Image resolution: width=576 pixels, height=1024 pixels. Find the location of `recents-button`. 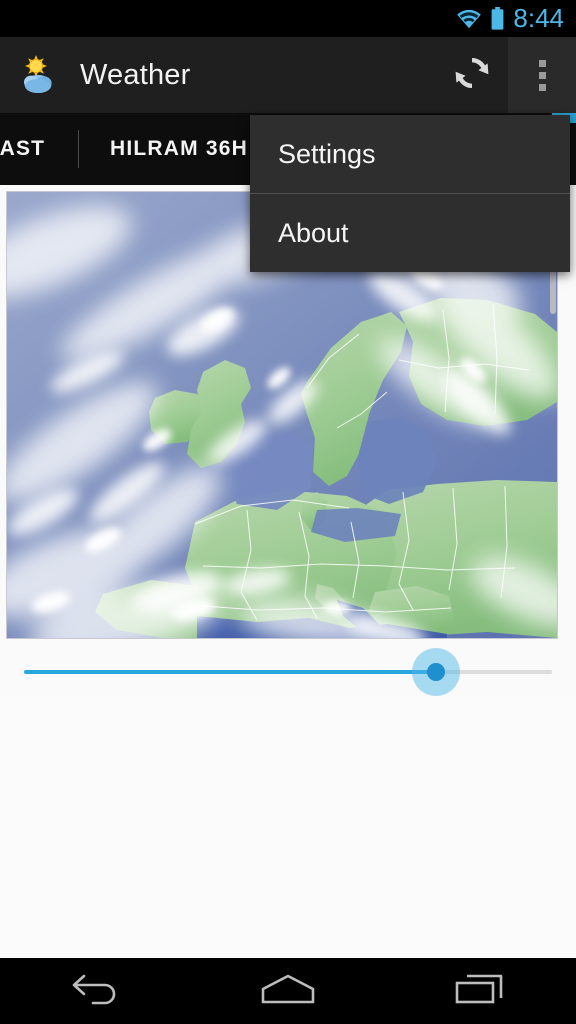

recents-button is located at coordinates (480, 991).